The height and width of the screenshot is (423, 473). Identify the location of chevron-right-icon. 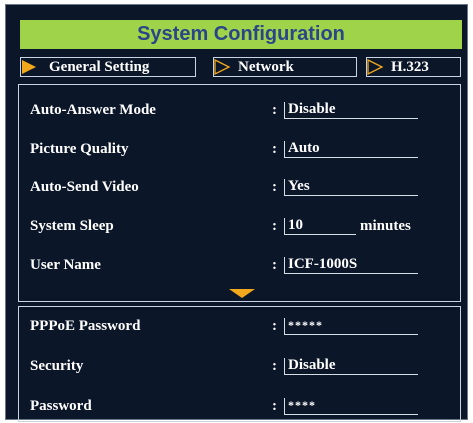
(29, 67).